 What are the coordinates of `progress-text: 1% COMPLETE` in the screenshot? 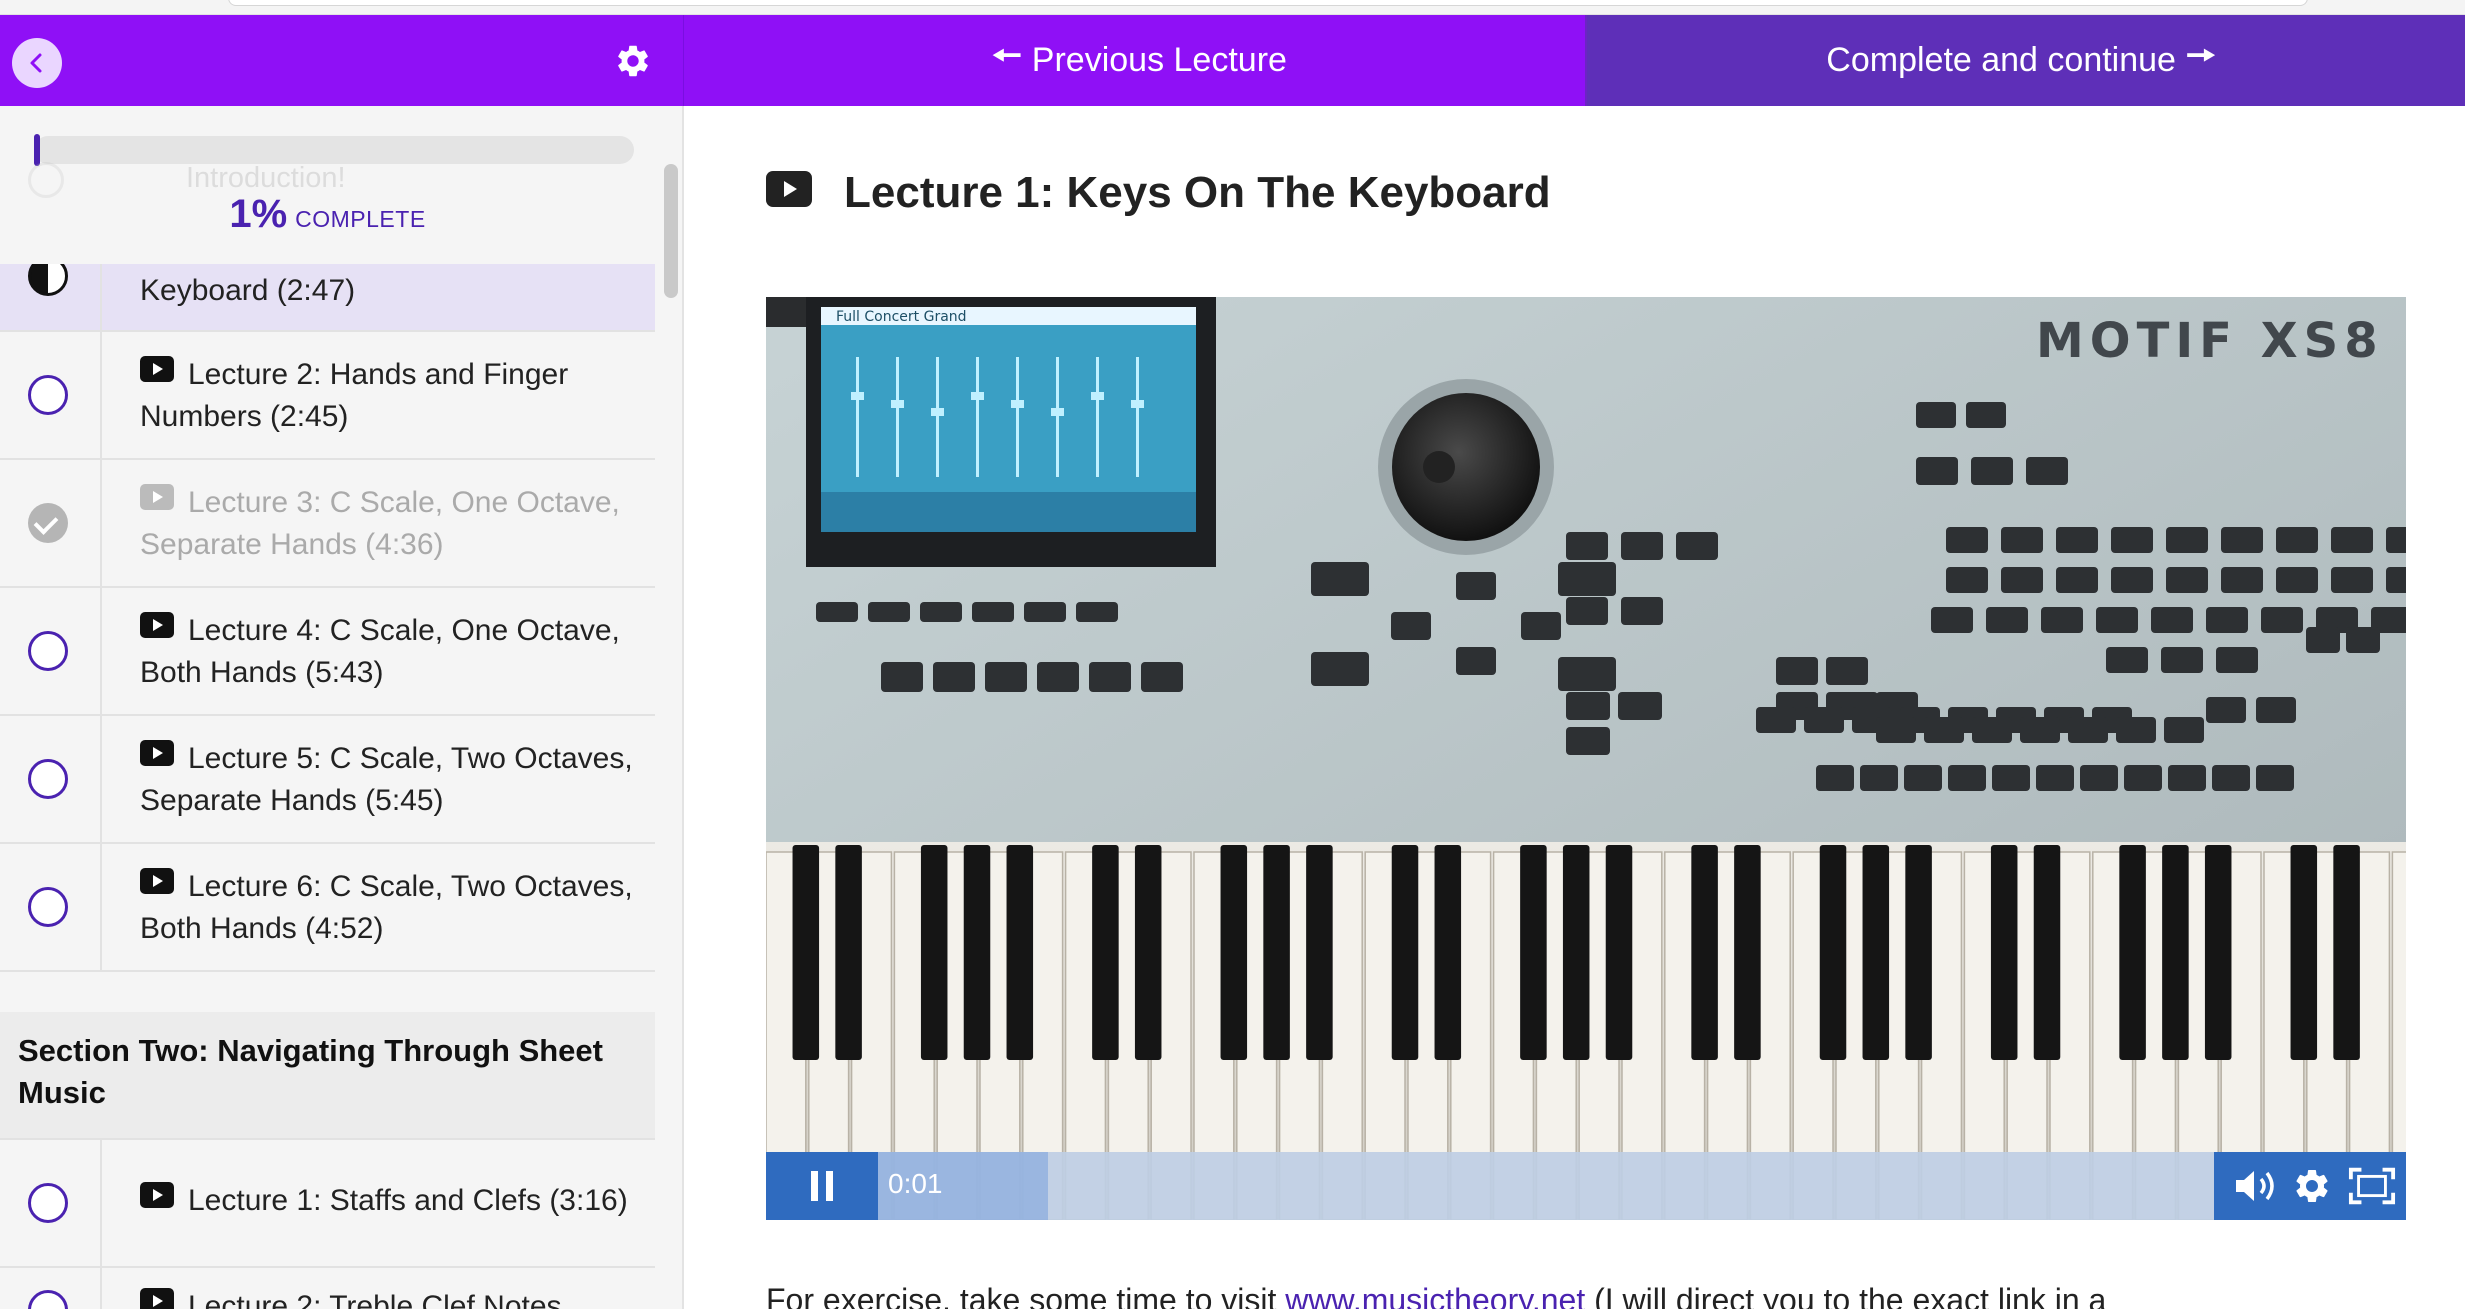 It's located at (327, 214).